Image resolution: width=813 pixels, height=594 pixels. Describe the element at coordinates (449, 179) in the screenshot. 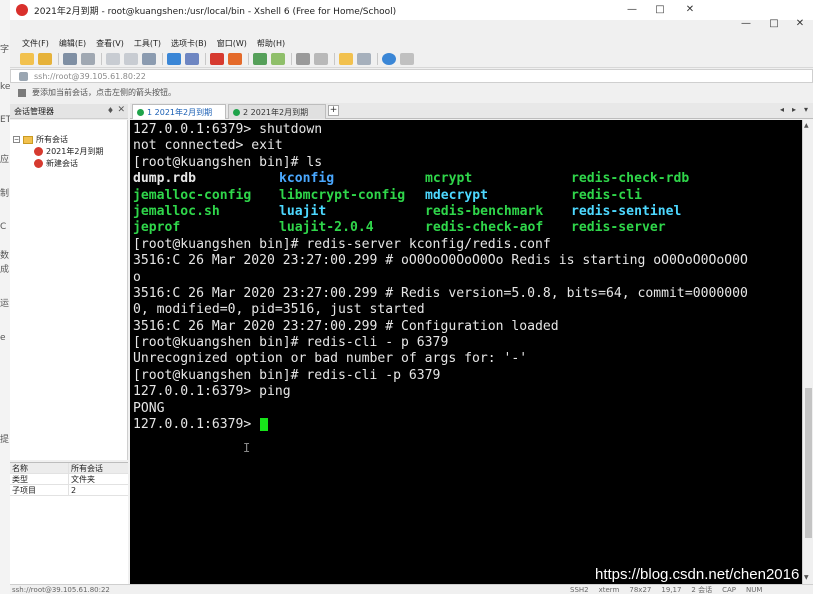

I see `ls-entry: mcrypt` at that location.